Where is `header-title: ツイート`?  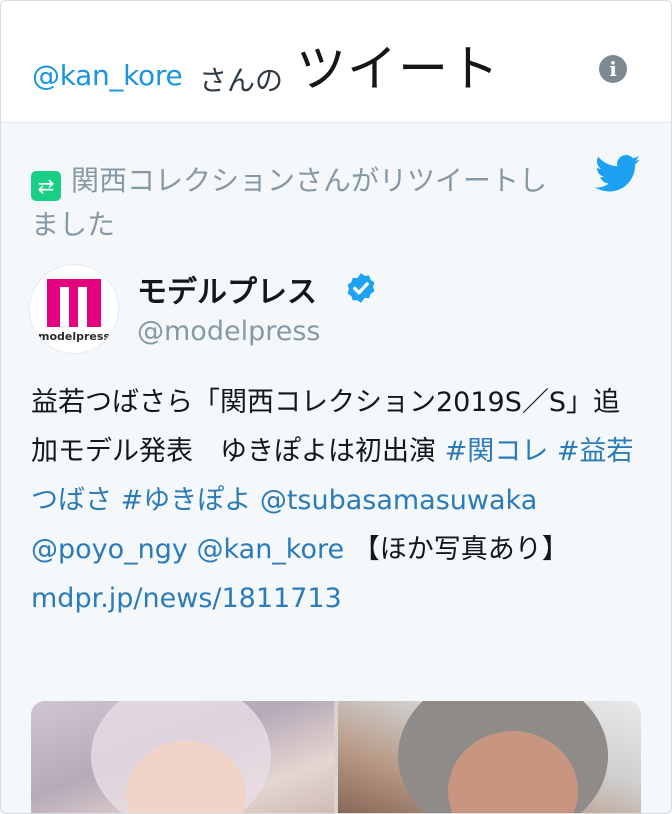
header-title: ツイート is located at coordinates (398, 69).